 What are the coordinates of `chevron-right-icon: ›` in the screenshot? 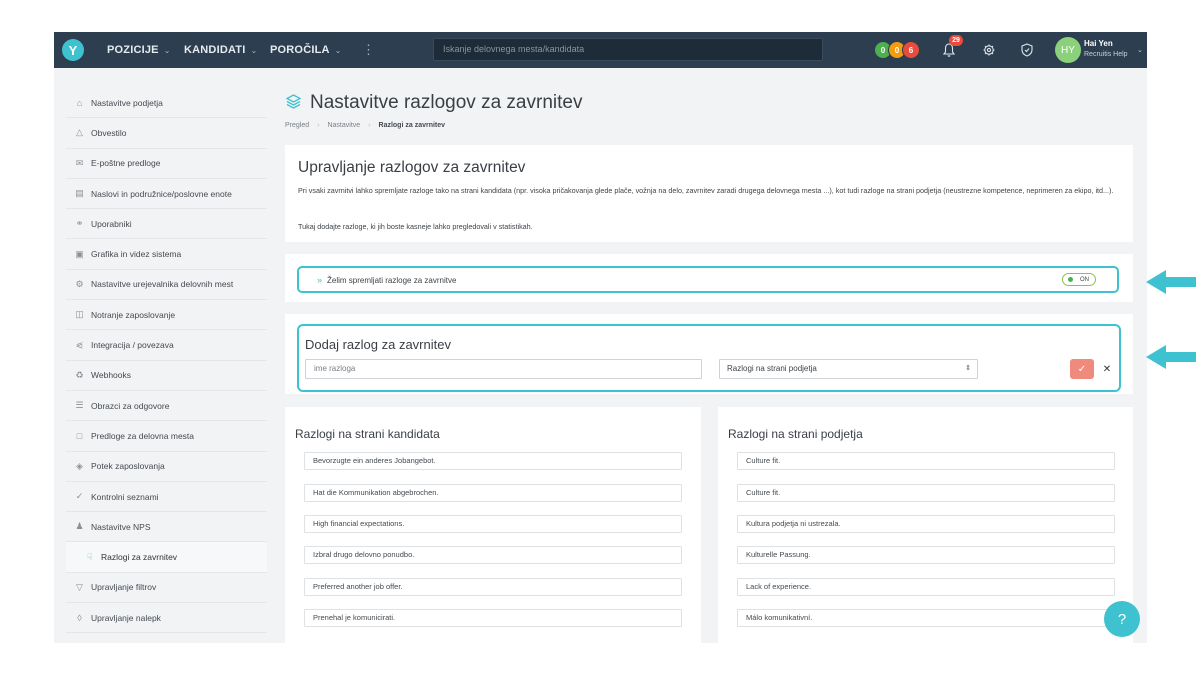 It's located at (369, 125).